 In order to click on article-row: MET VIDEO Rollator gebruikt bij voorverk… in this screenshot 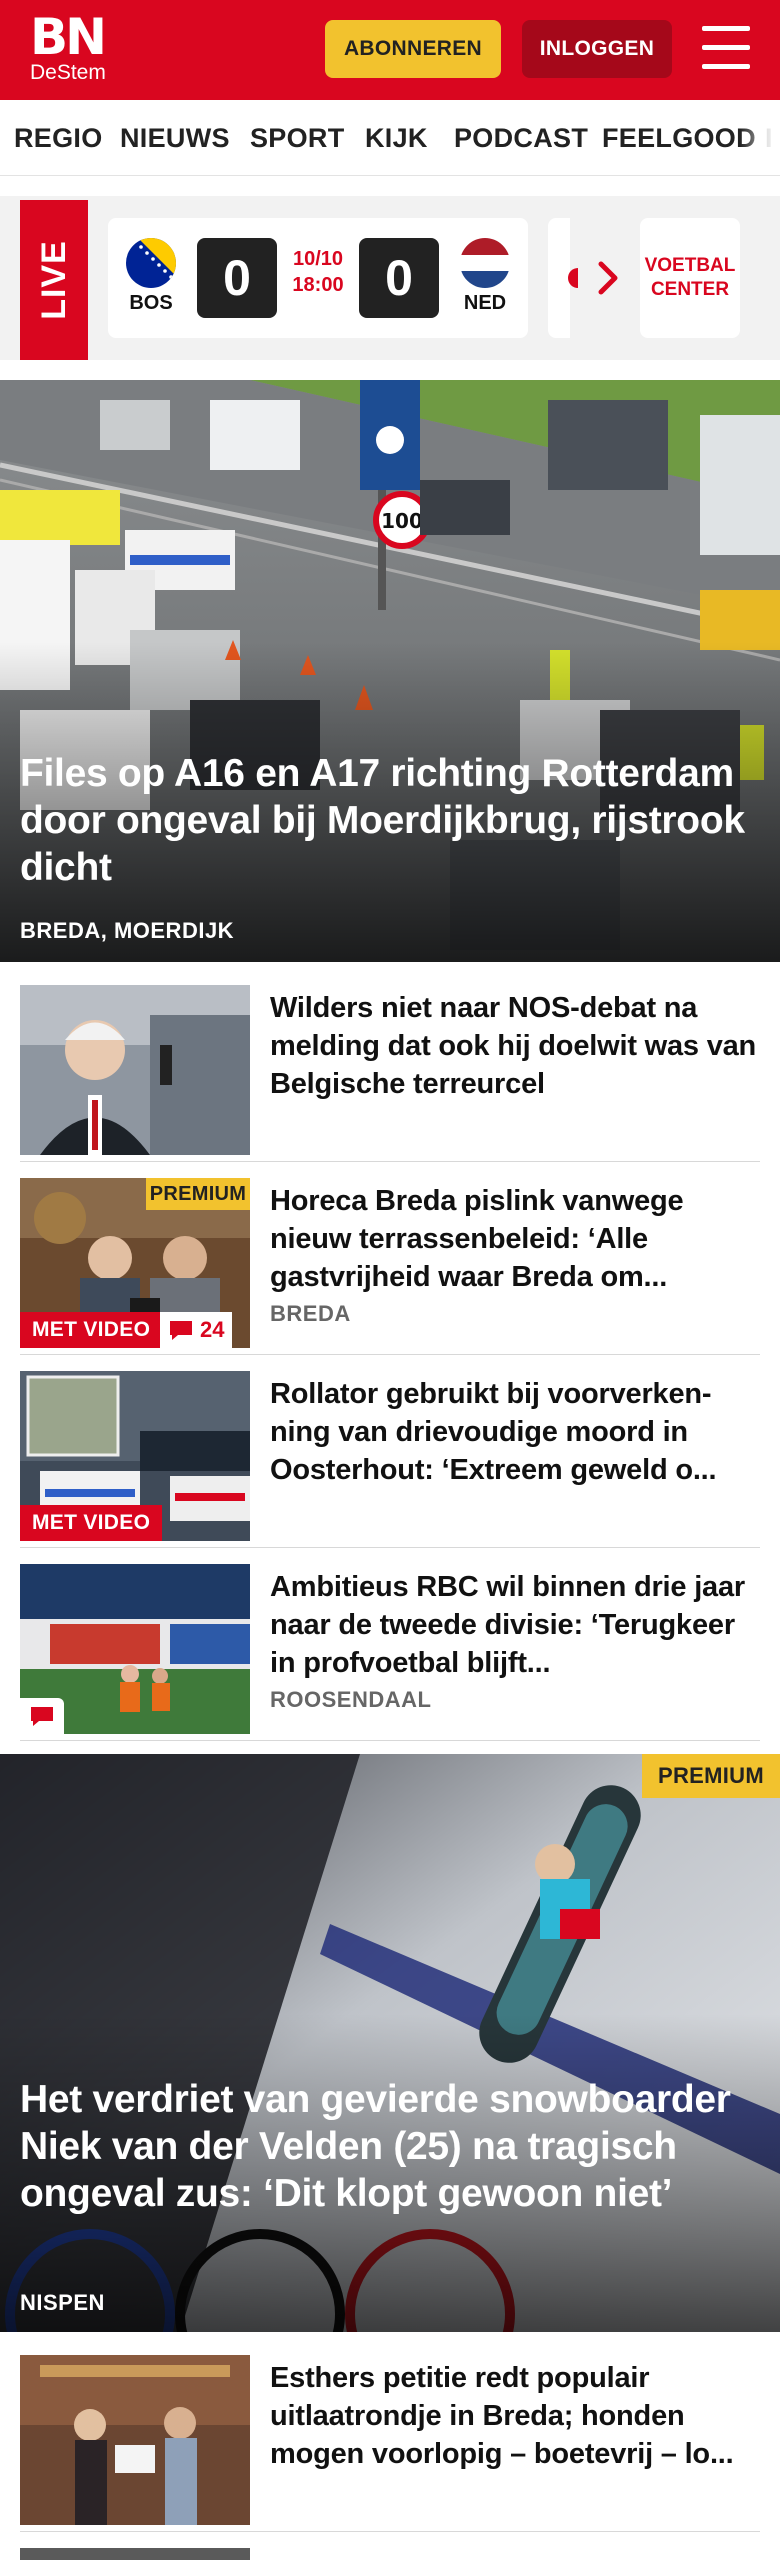, I will do `click(390, 1451)`.